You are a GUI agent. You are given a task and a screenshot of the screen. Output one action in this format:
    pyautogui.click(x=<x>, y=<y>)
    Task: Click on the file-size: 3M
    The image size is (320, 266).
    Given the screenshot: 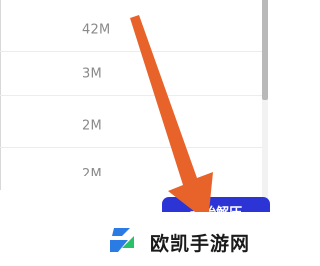 What is the action you would take?
    pyautogui.click(x=92, y=74)
    